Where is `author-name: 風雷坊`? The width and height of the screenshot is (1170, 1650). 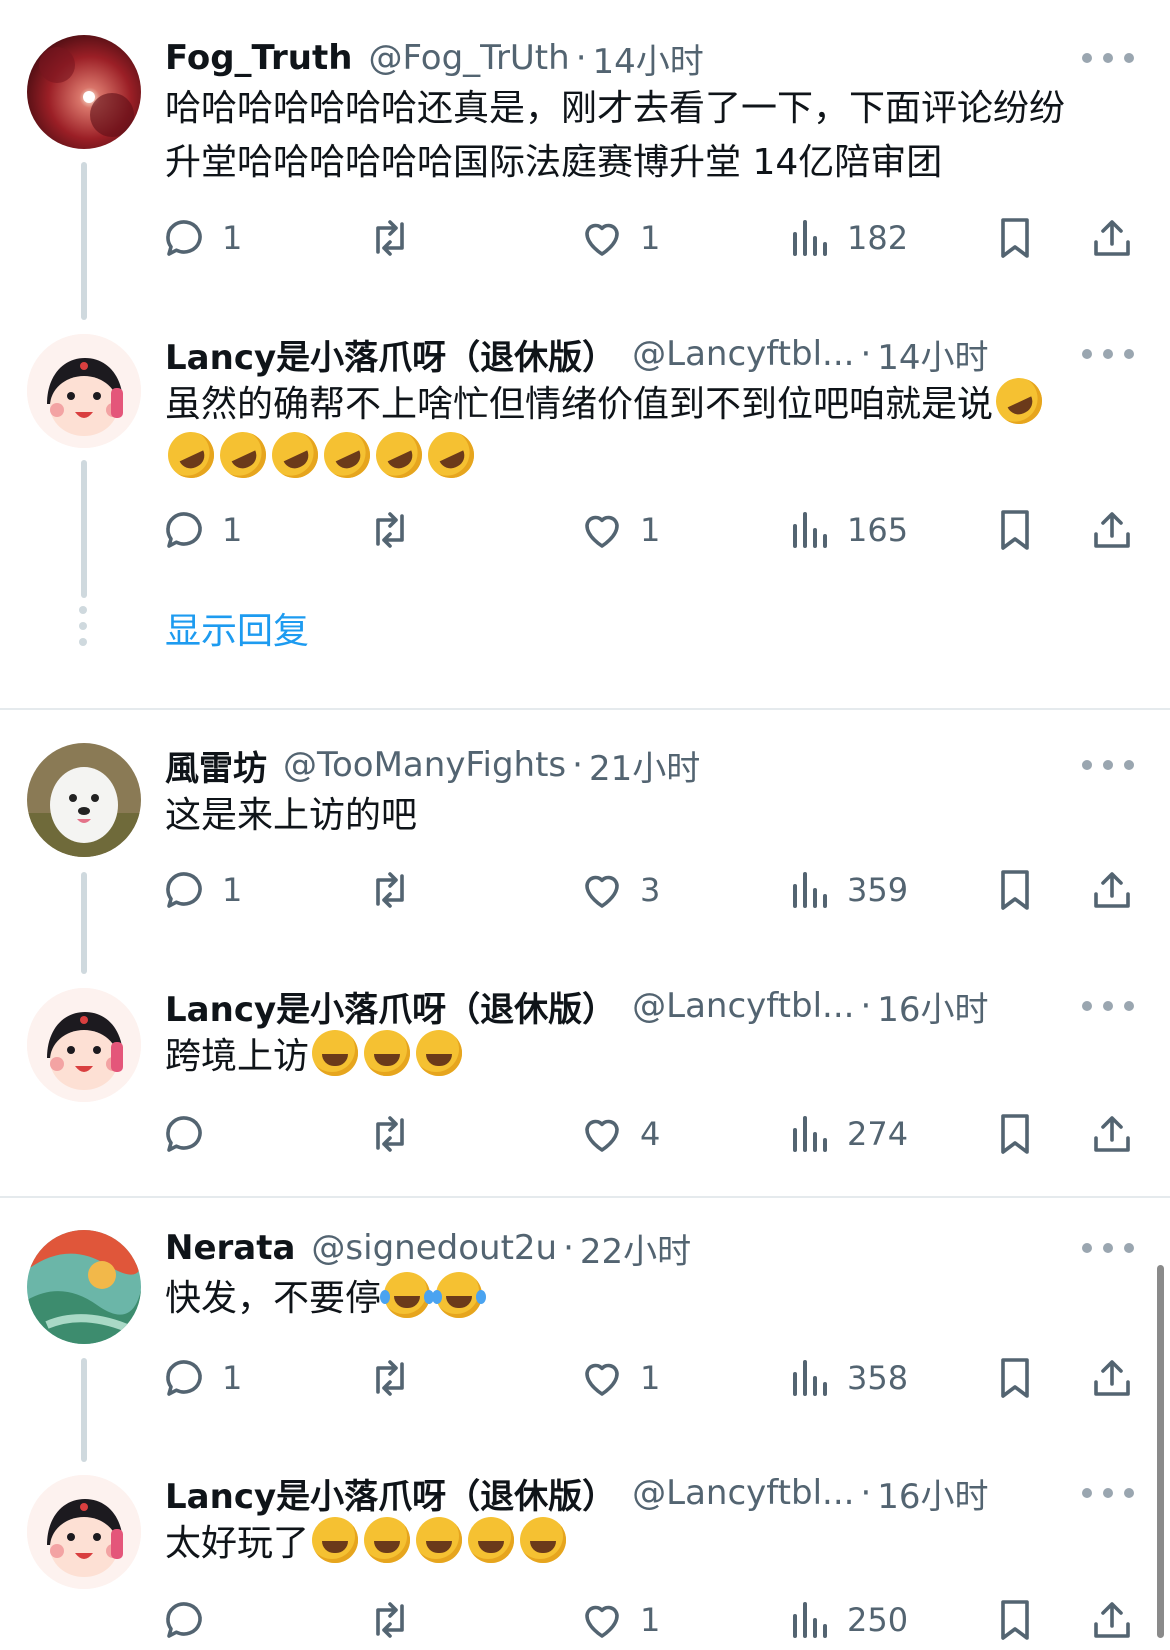 author-name: 風雷坊 is located at coordinates (216, 765).